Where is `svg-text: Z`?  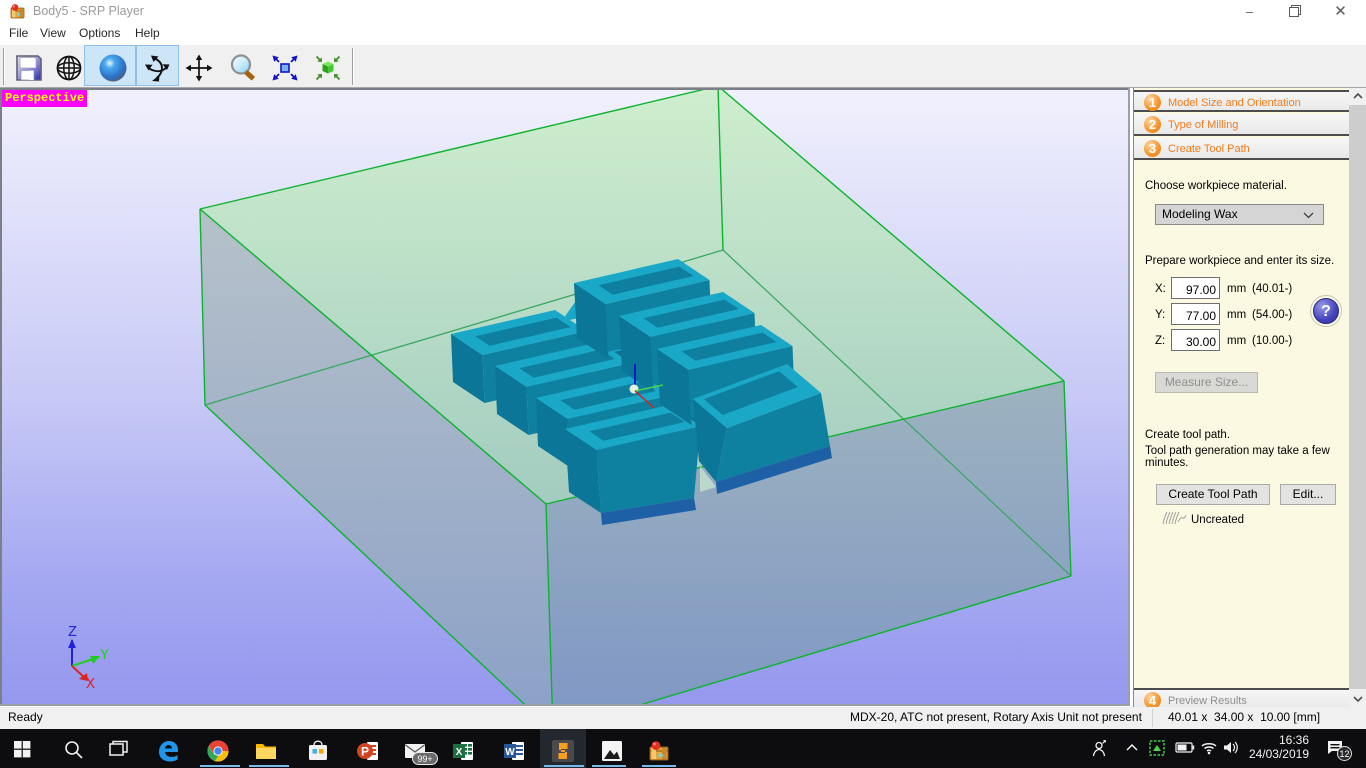 svg-text: Z is located at coordinates (72, 632).